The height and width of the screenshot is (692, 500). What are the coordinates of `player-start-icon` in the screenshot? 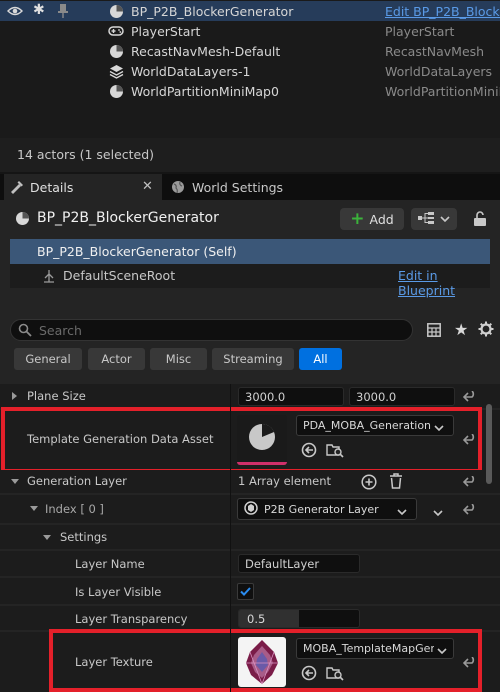 It's located at (116, 31).